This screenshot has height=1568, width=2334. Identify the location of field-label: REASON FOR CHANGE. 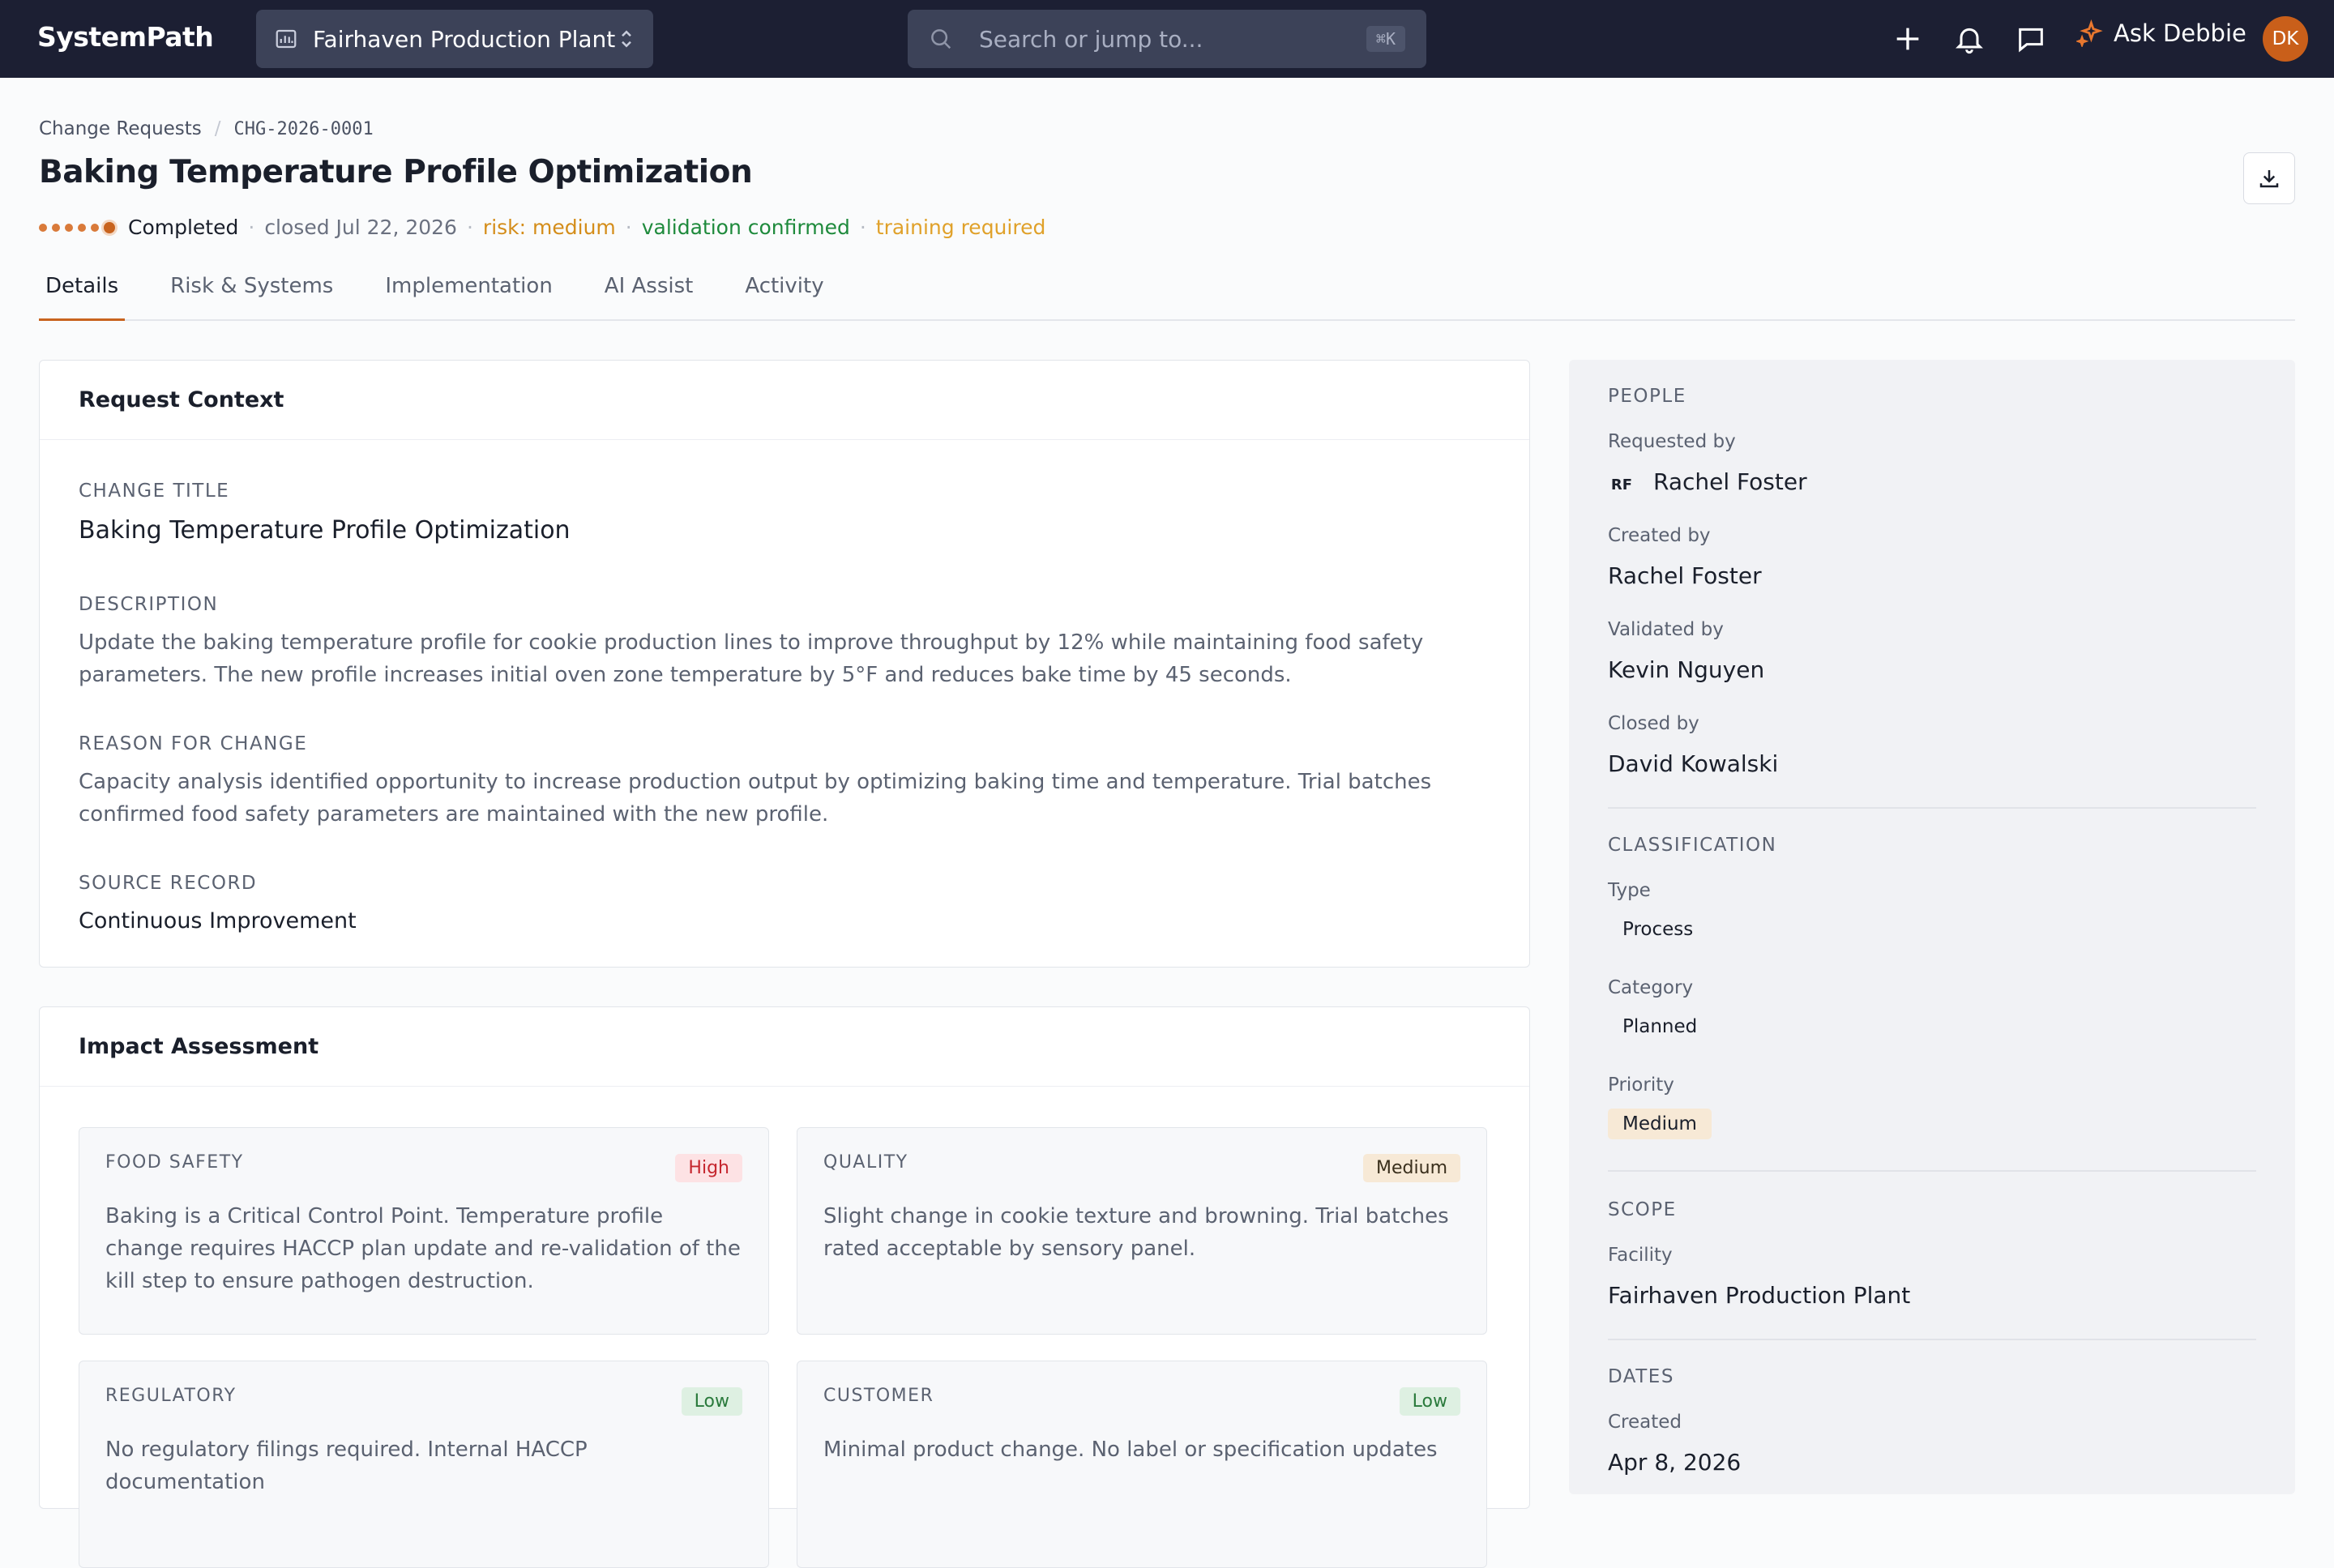
(193, 744).